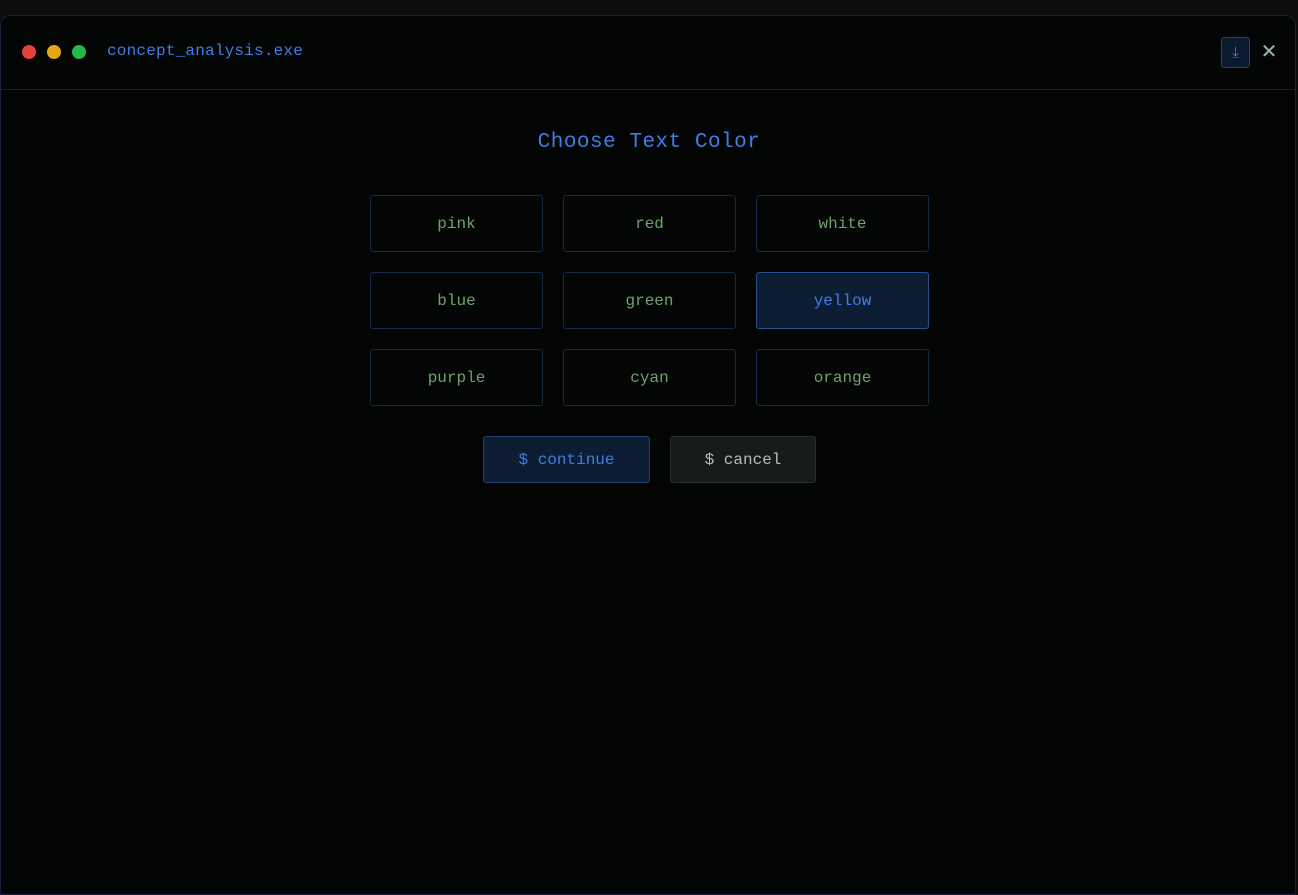 Image resolution: width=1298 pixels, height=895 pixels. Describe the element at coordinates (649, 142) in the screenshot. I see `dialog-heading: Choose Text Color` at that location.